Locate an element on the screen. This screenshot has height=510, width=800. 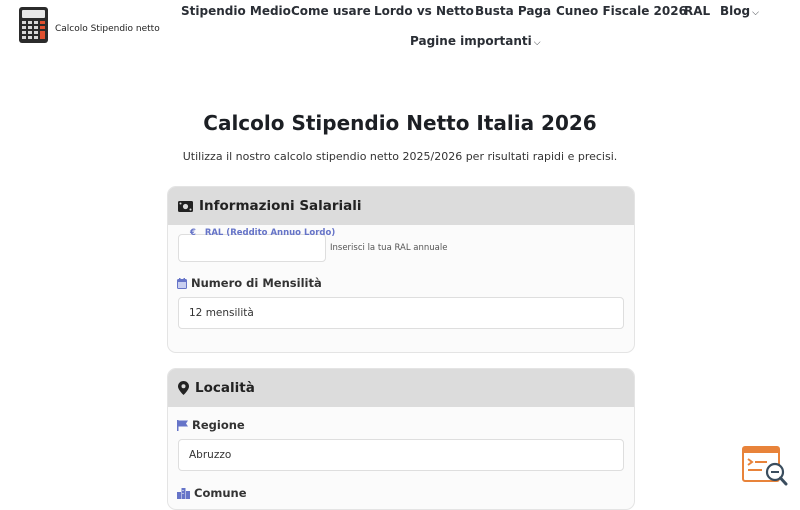
logo-text: Calcolo Stipendio netto is located at coordinates (107, 29).